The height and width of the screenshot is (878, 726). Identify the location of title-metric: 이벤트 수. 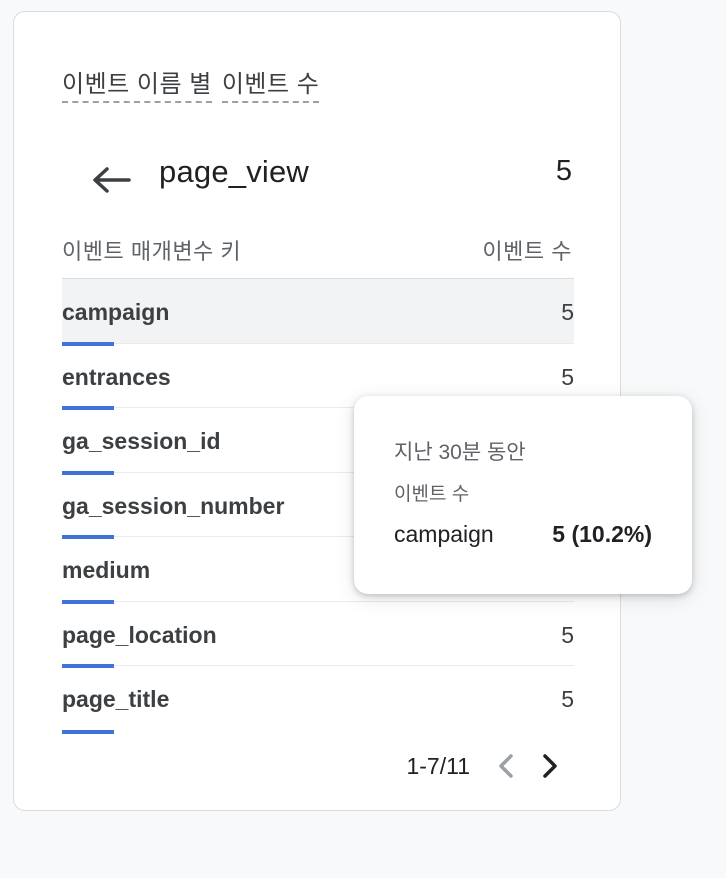
(270, 83).